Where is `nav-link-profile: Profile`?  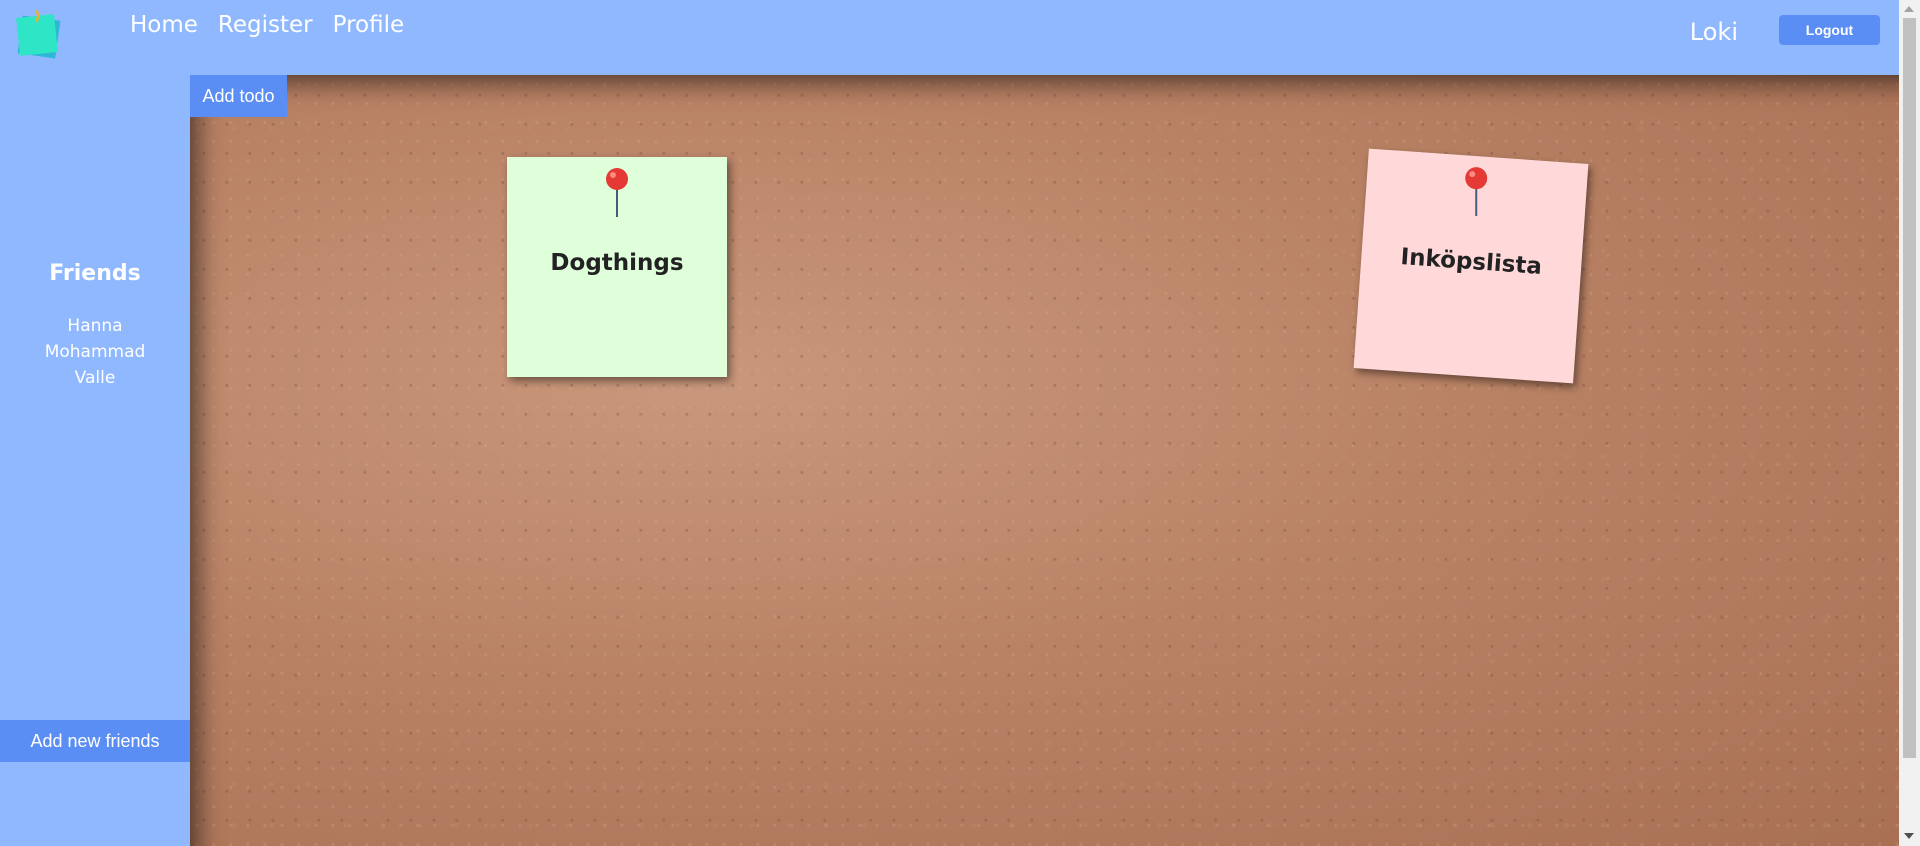 nav-link-profile: Profile is located at coordinates (369, 25).